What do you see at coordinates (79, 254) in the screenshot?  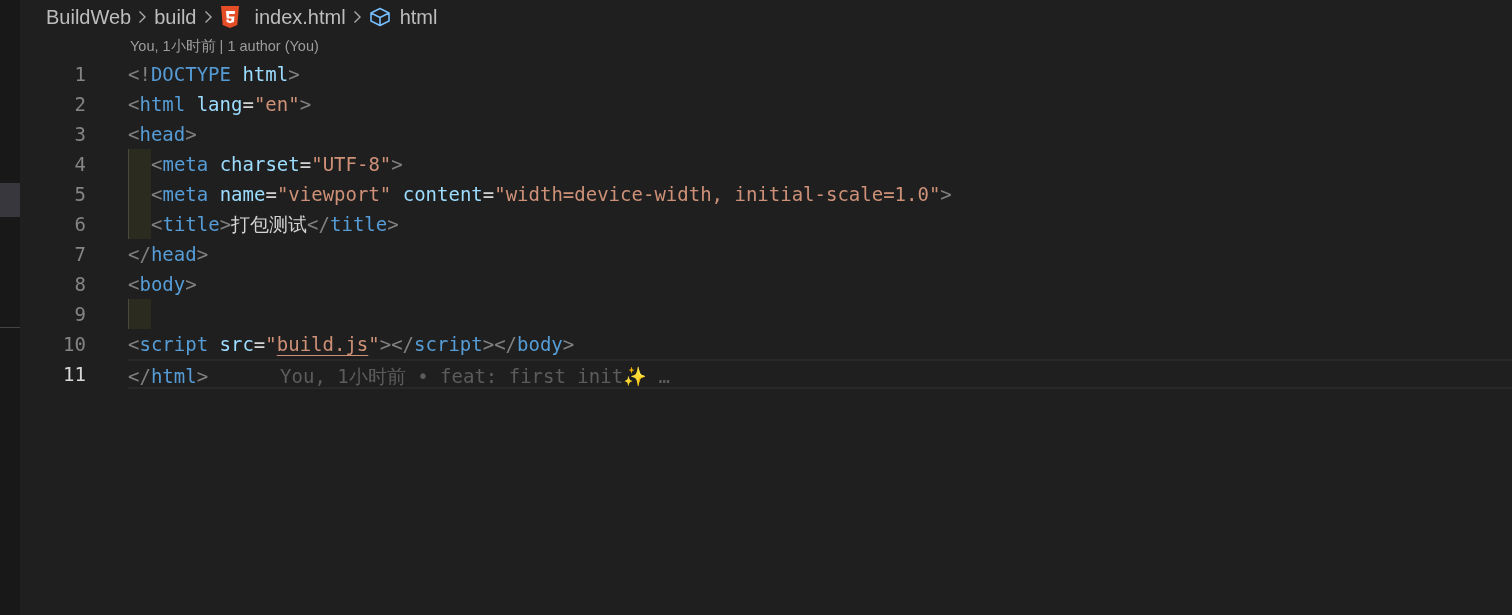 I see `line-number: 7` at bounding box center [79, 254].